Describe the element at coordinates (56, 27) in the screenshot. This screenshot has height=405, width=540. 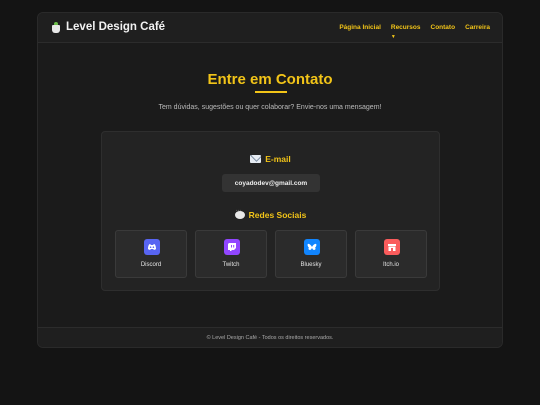
I see `coffee-cup-icon` at that location.